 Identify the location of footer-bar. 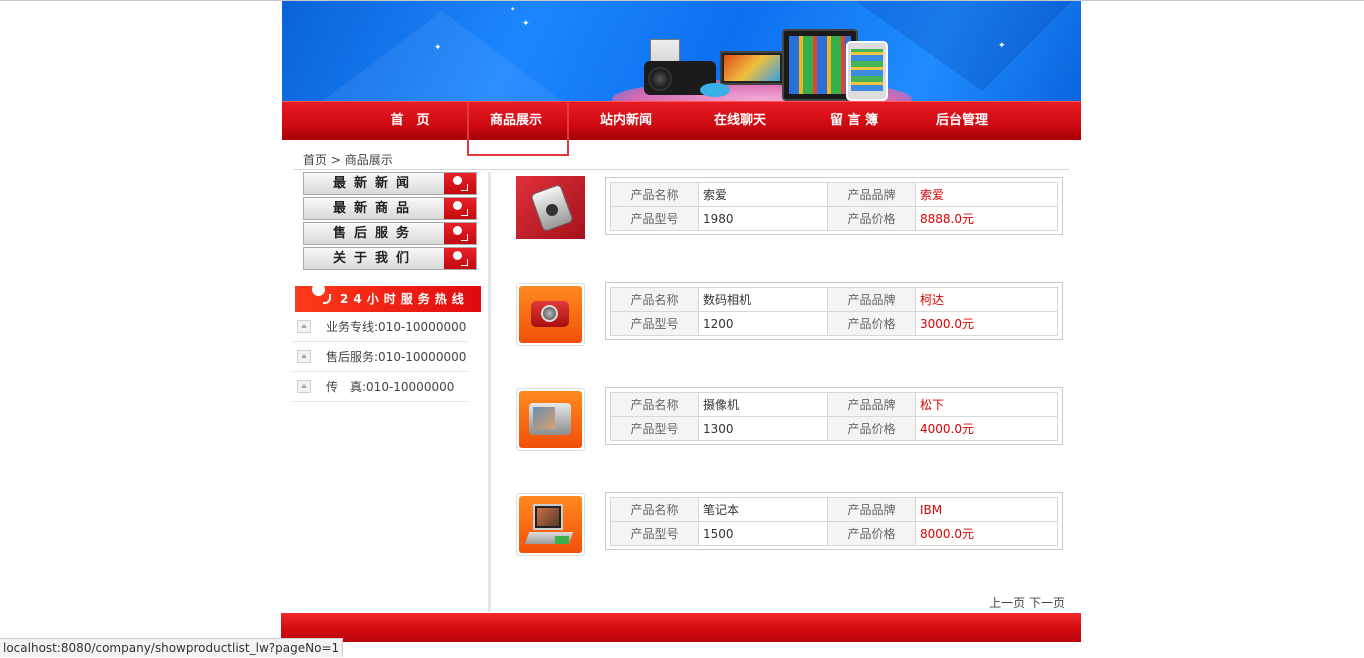
(681, 627).